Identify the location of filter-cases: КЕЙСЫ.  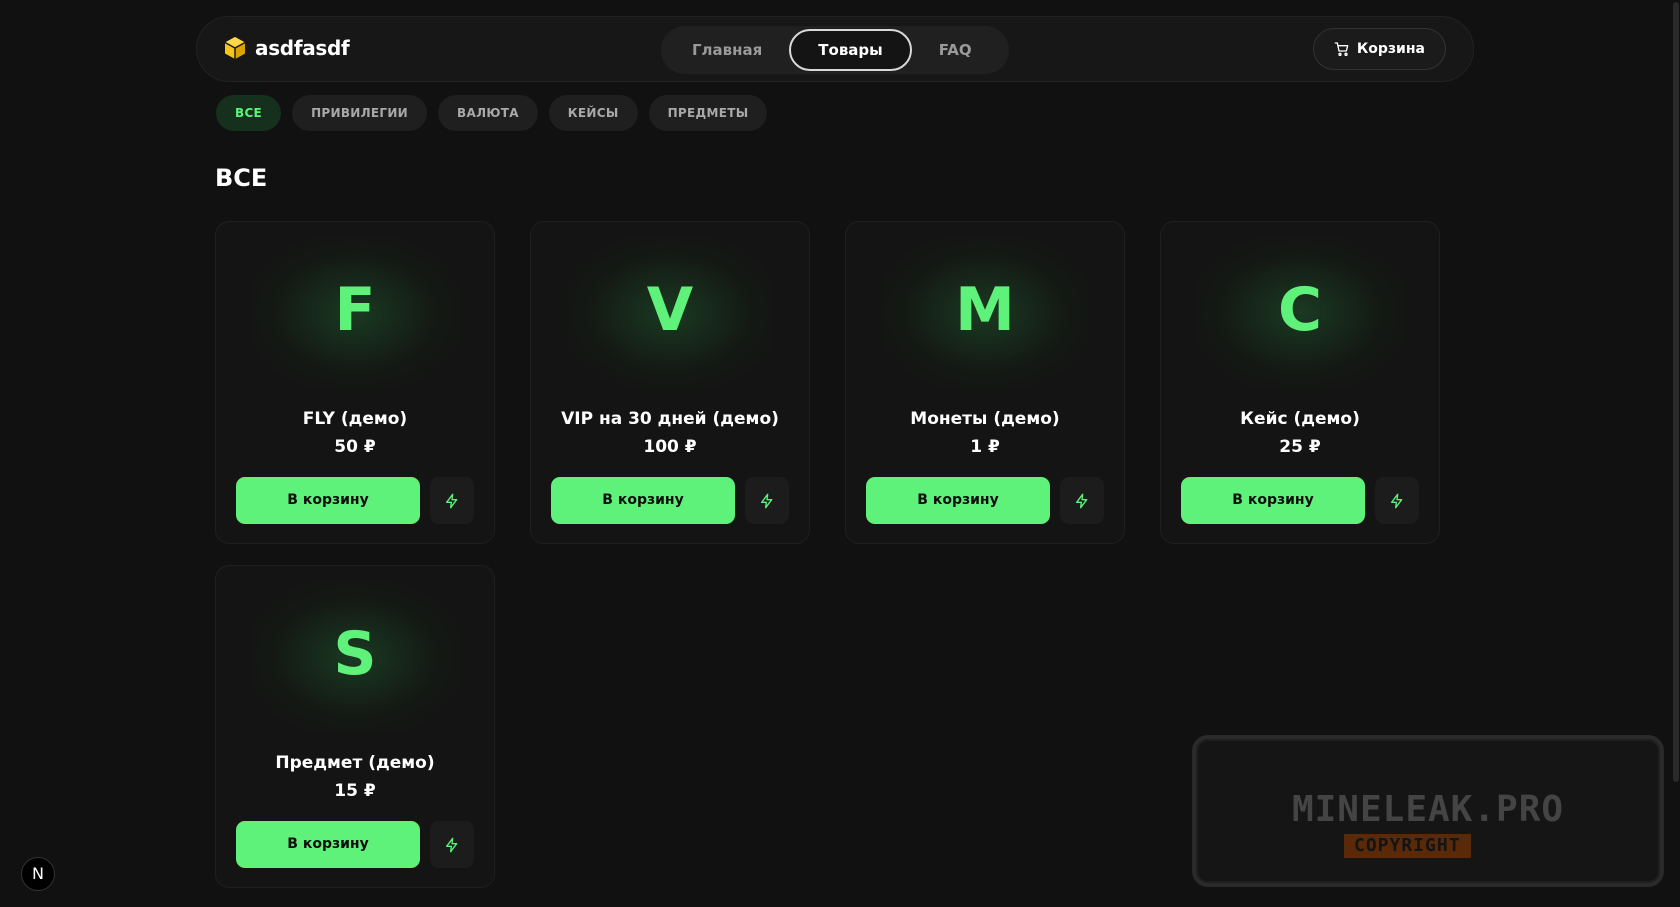
(593, 113).